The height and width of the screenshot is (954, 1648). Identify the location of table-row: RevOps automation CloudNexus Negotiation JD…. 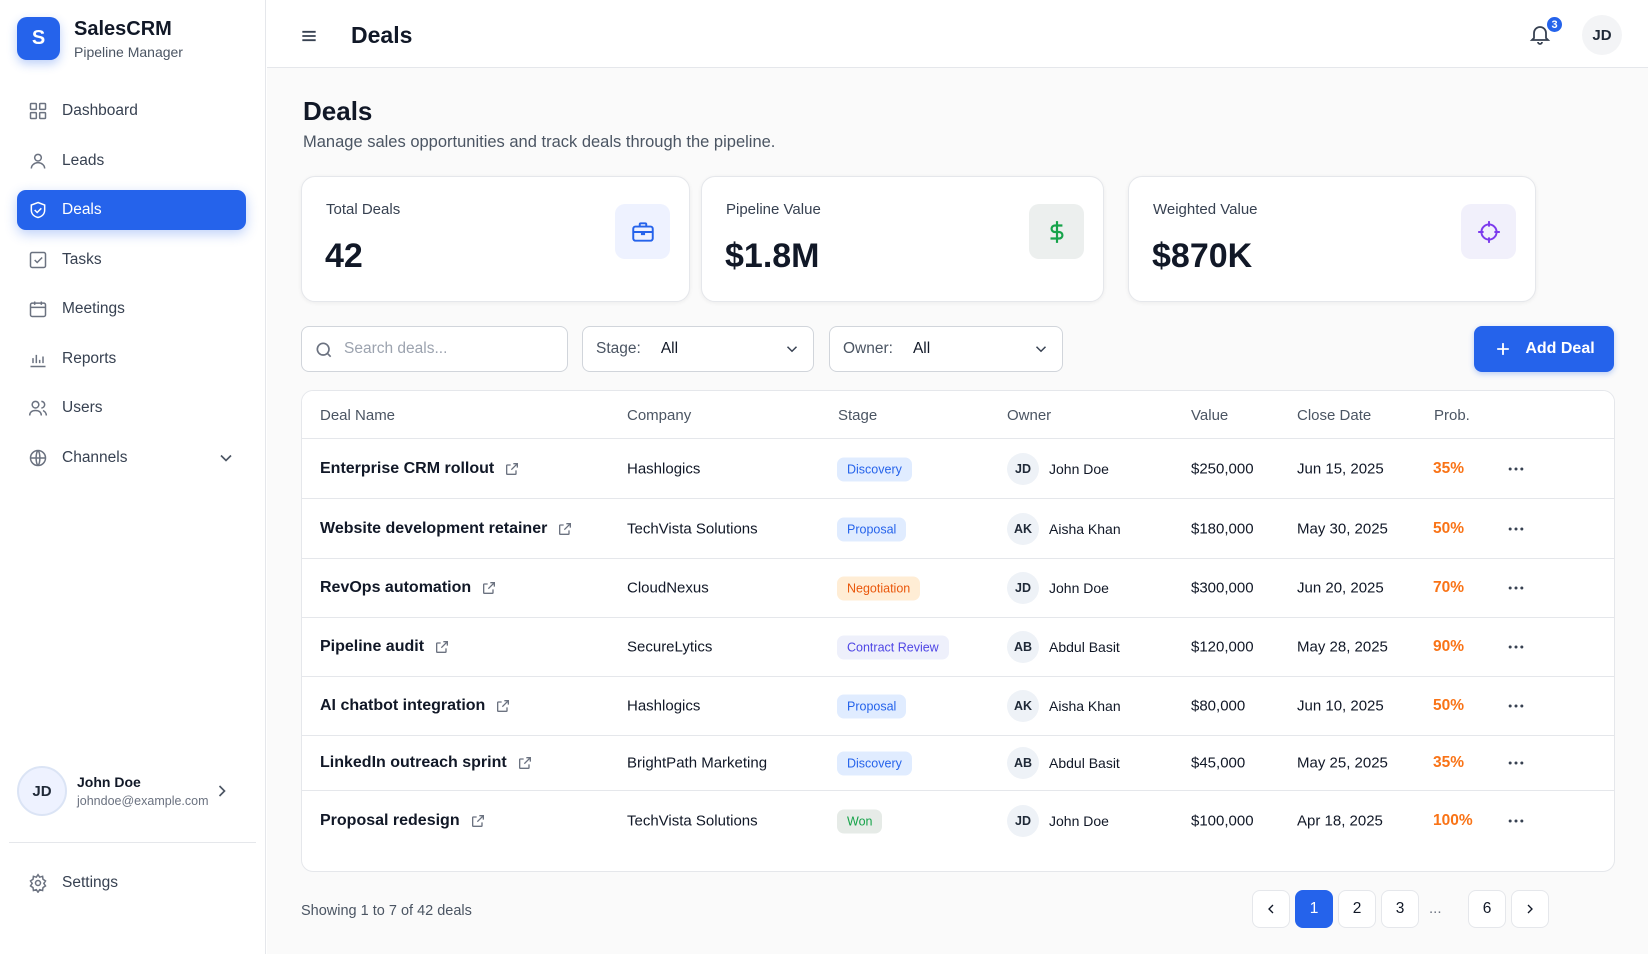
(958, 588).